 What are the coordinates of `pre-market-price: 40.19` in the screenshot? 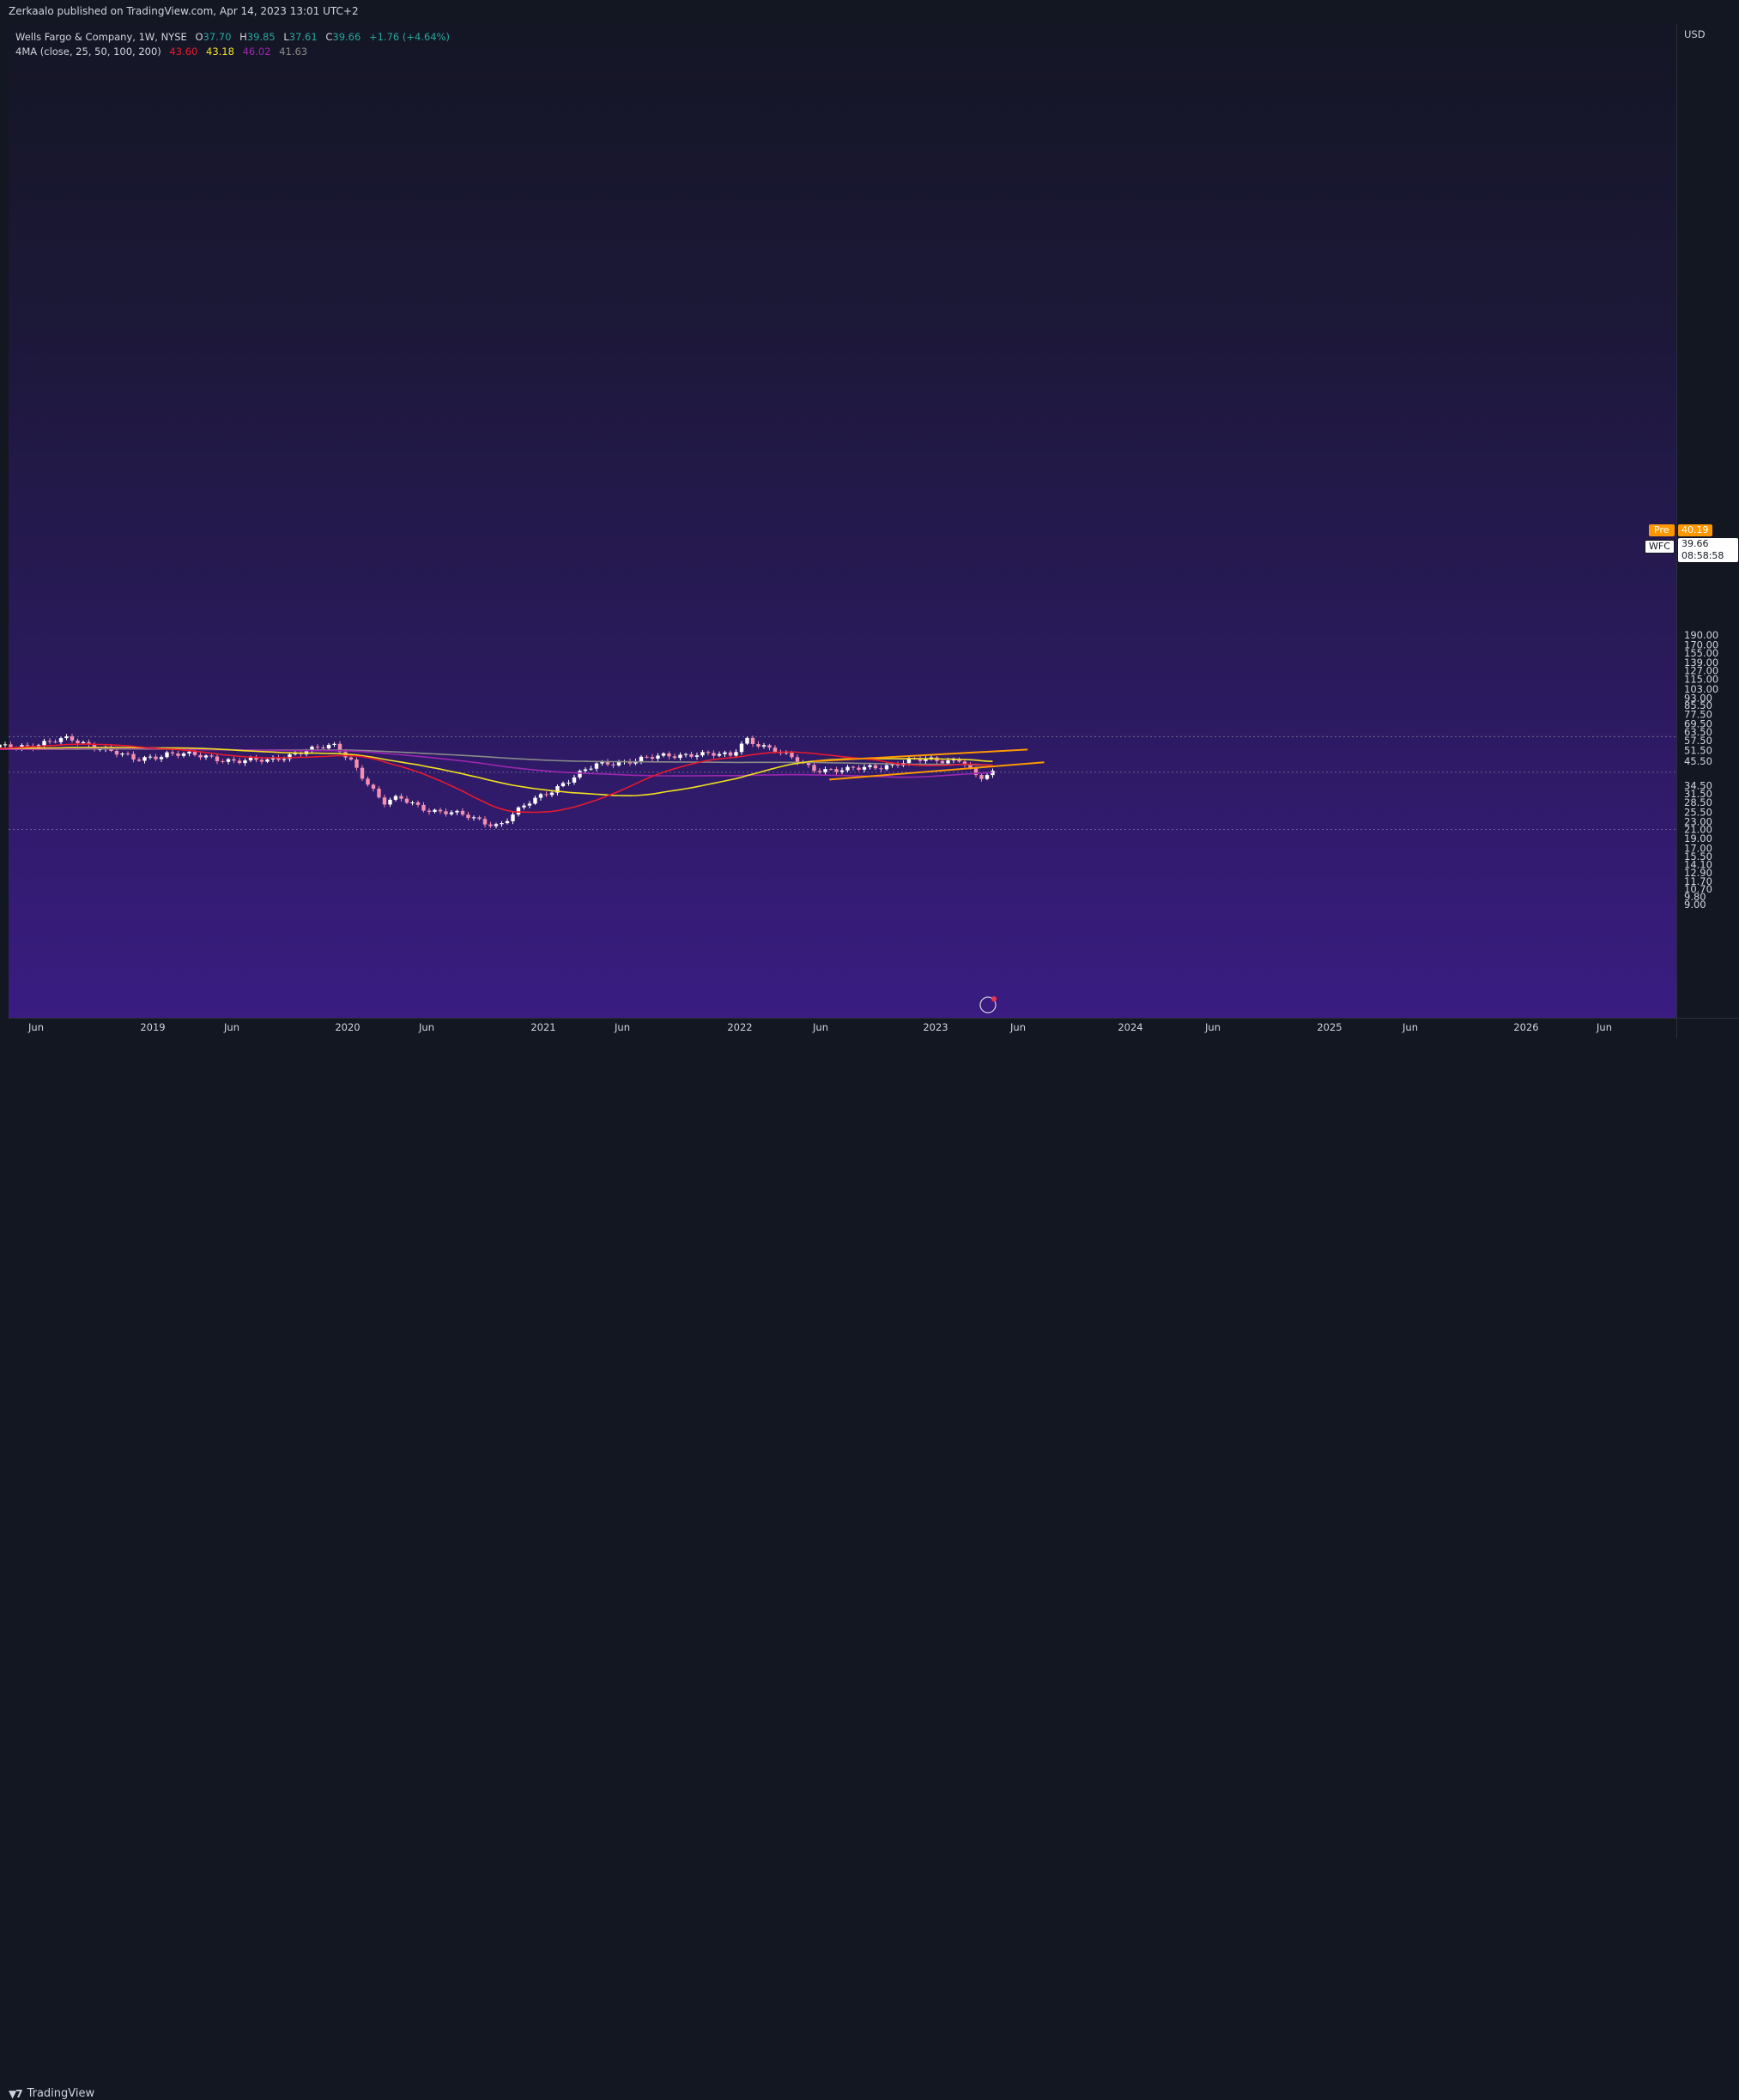 It's located at (1695, 530).